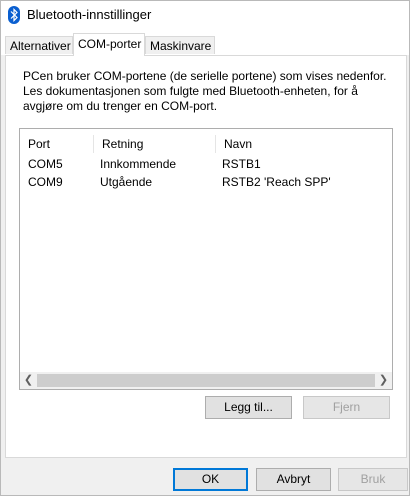  I want to click on column-header-navn: Navn, so click(304, 144).